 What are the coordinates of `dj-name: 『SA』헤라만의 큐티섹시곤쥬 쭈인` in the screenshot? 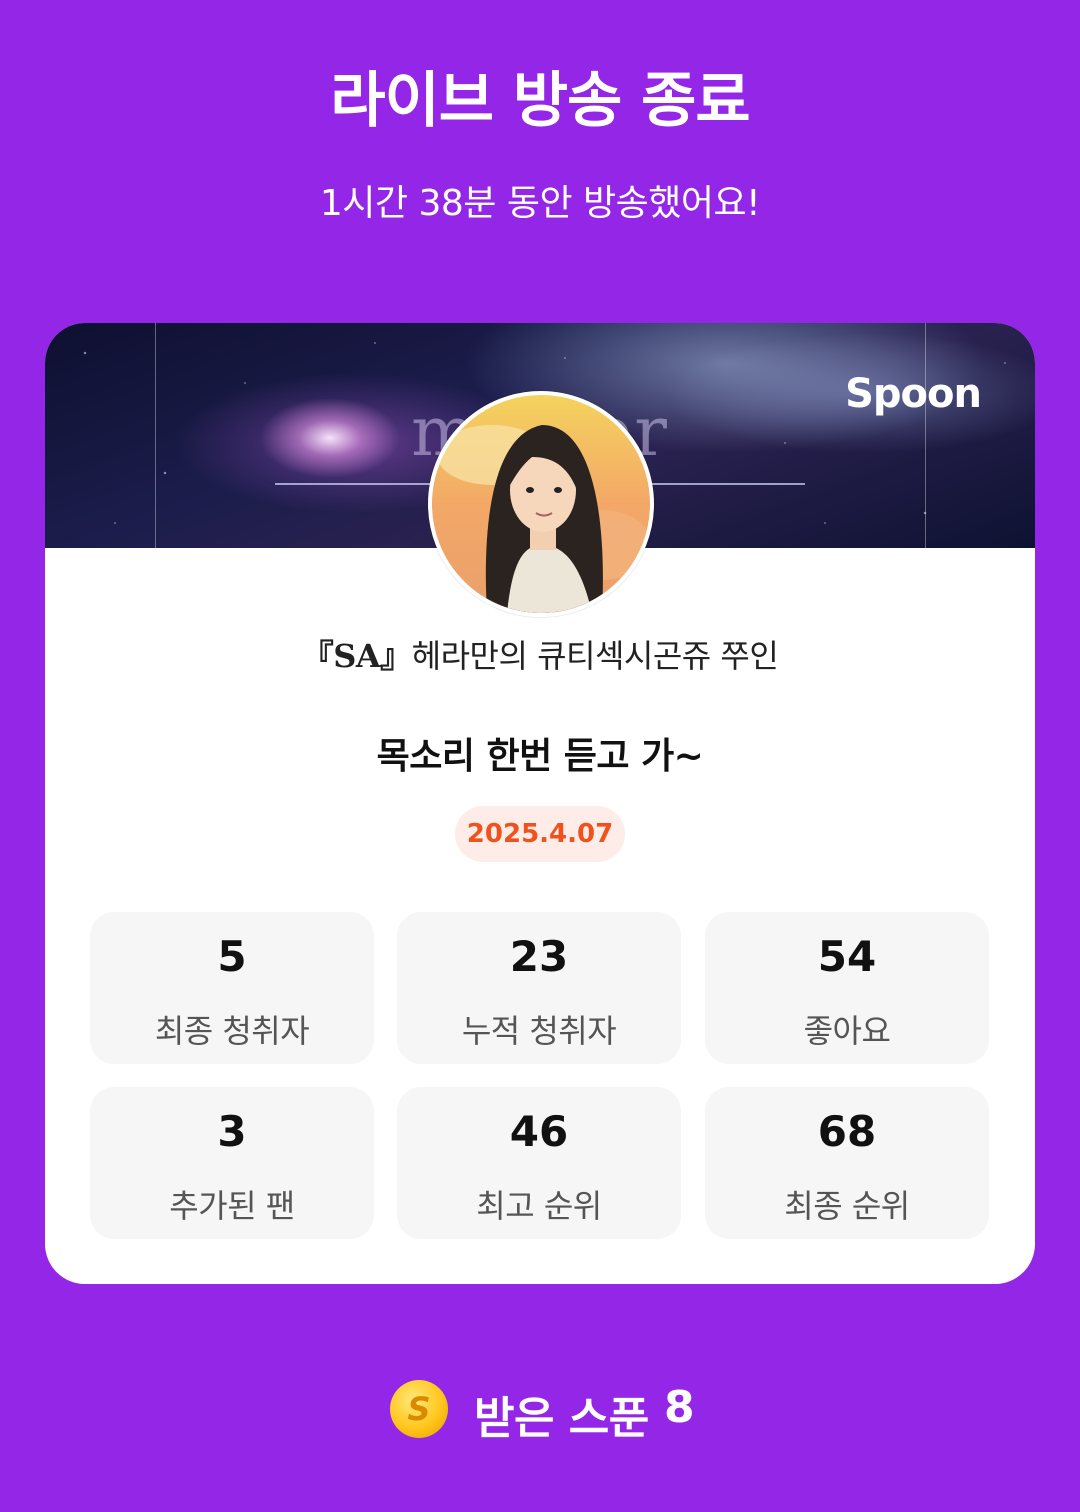 It's located at (540, 654).